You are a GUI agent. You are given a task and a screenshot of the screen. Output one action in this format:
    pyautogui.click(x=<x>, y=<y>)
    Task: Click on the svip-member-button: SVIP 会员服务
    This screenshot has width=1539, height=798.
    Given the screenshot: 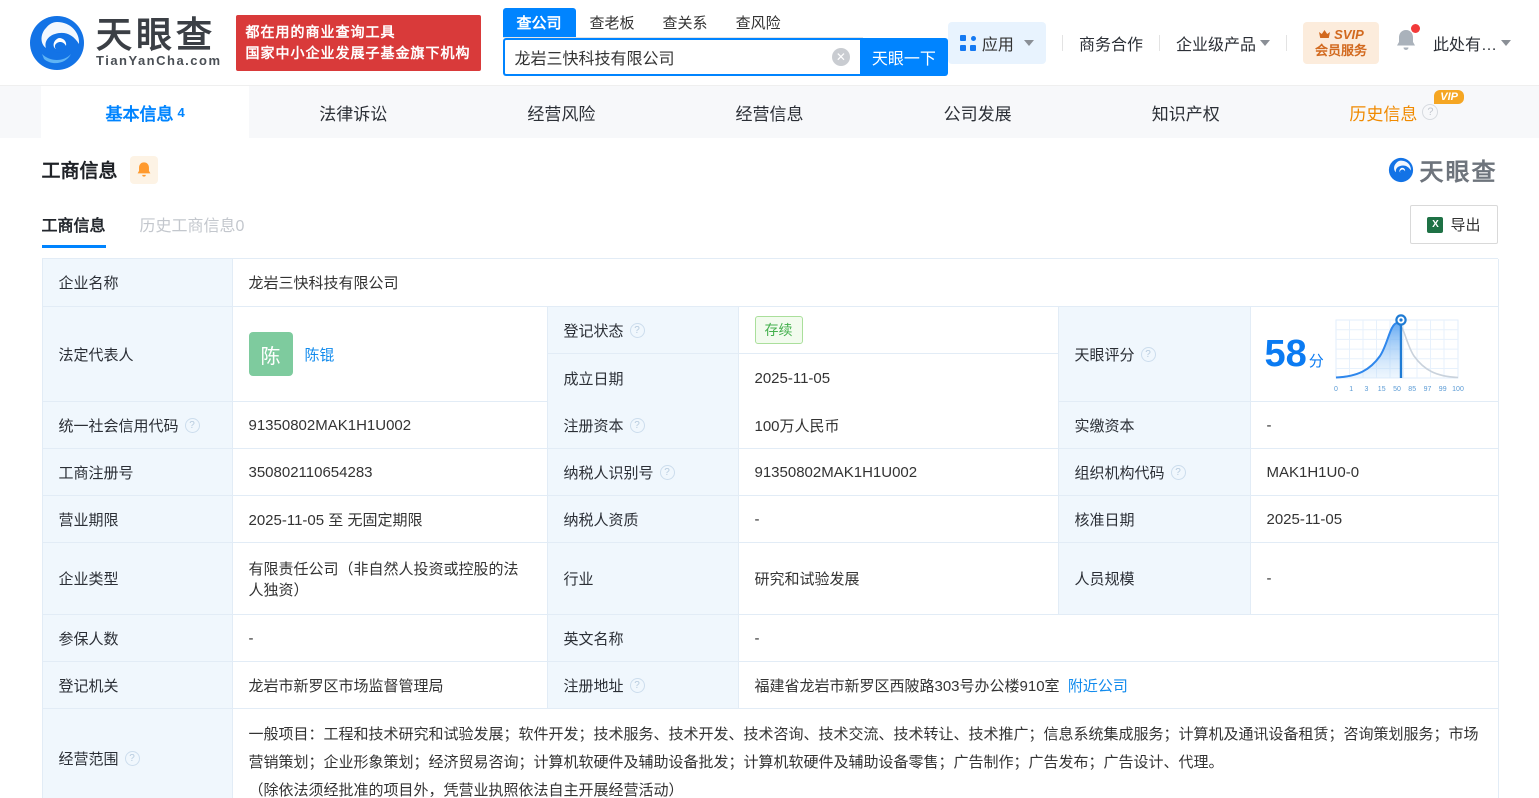 What is the action you would take?
    pyautogui.click(x=1340, y=42)
    